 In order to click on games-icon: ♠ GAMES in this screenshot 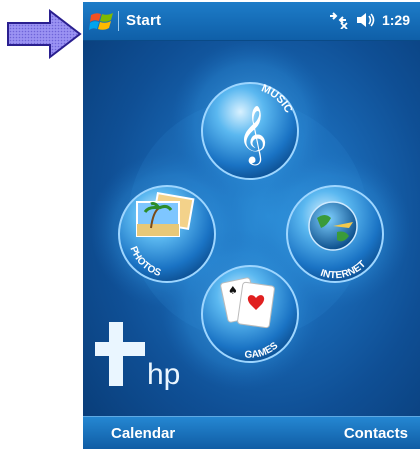, I will do `click(250, 314)`.